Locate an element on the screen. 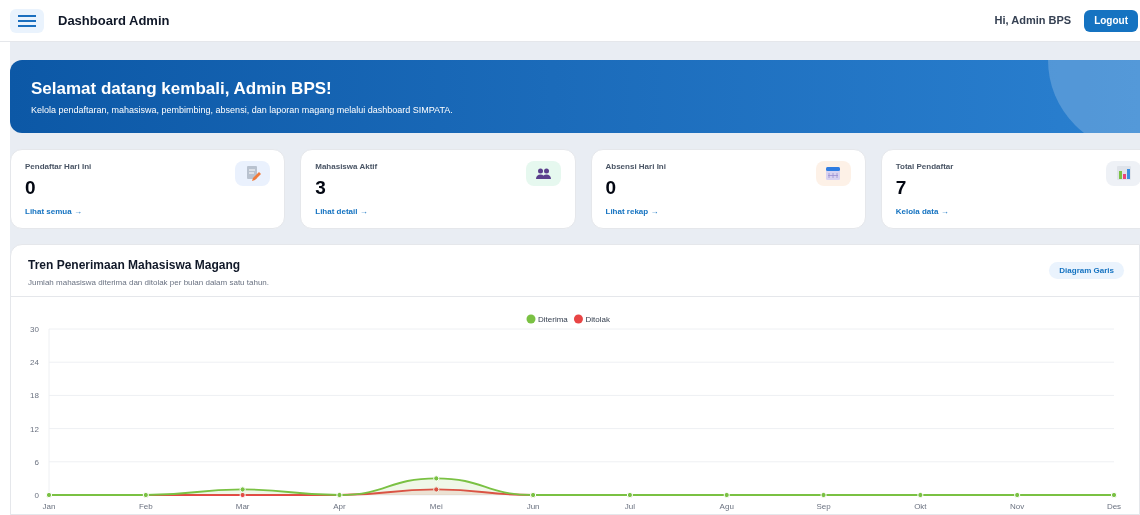 The height and width of the screenshot is (515, 1140). axis-tick-label: Jan is located at coordinates (49, 506).